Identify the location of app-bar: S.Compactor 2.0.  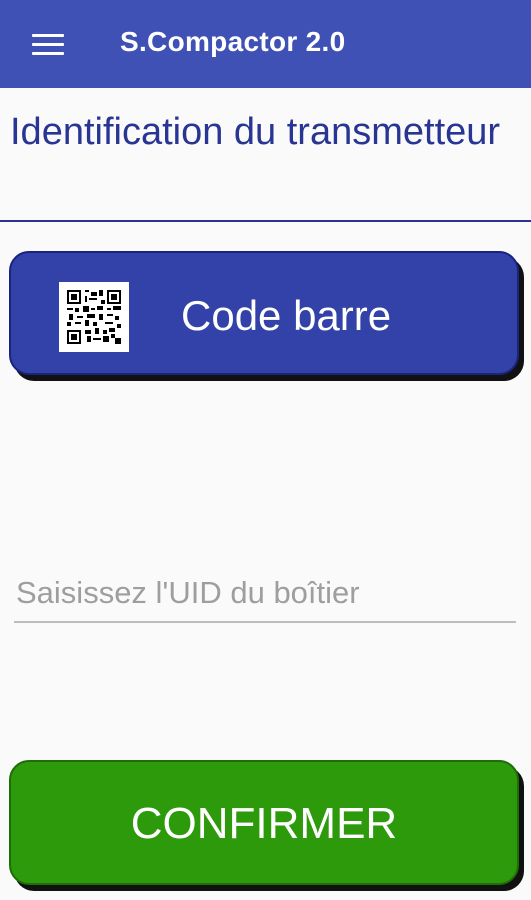
(265, 44).